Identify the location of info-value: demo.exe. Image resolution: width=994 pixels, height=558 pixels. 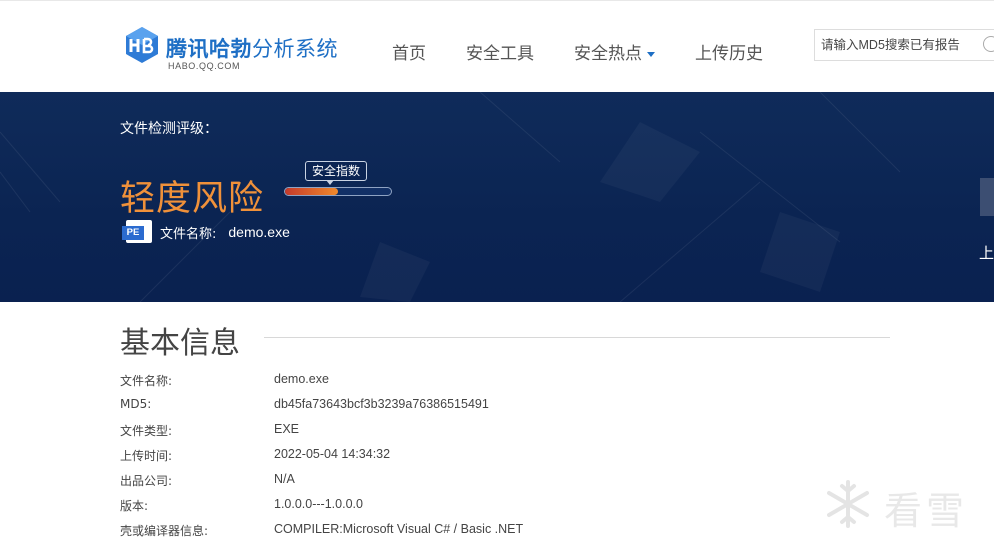
(301, 379).